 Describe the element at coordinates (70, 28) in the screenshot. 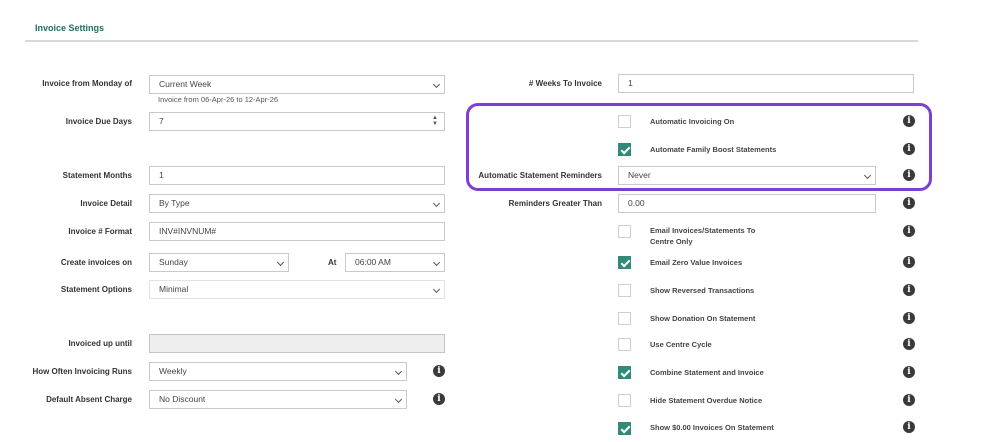

I see `section-title: Invoice Settings` at that location.